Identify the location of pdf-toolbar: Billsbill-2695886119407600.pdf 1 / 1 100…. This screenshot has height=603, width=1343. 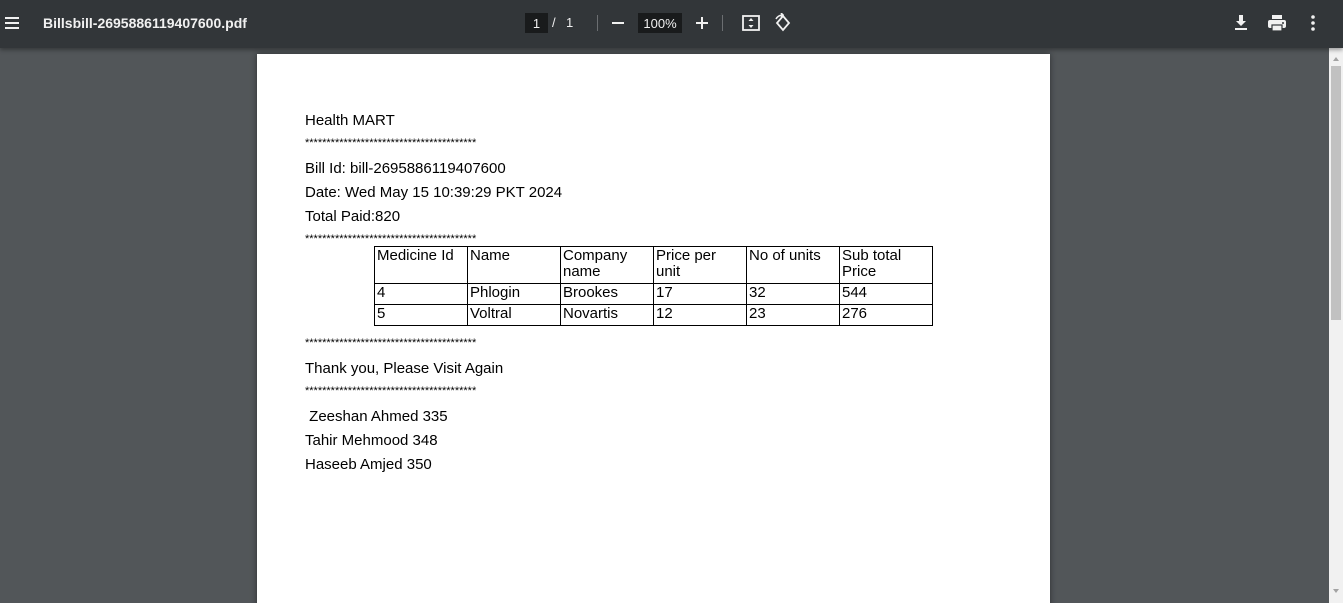
(671, 24).